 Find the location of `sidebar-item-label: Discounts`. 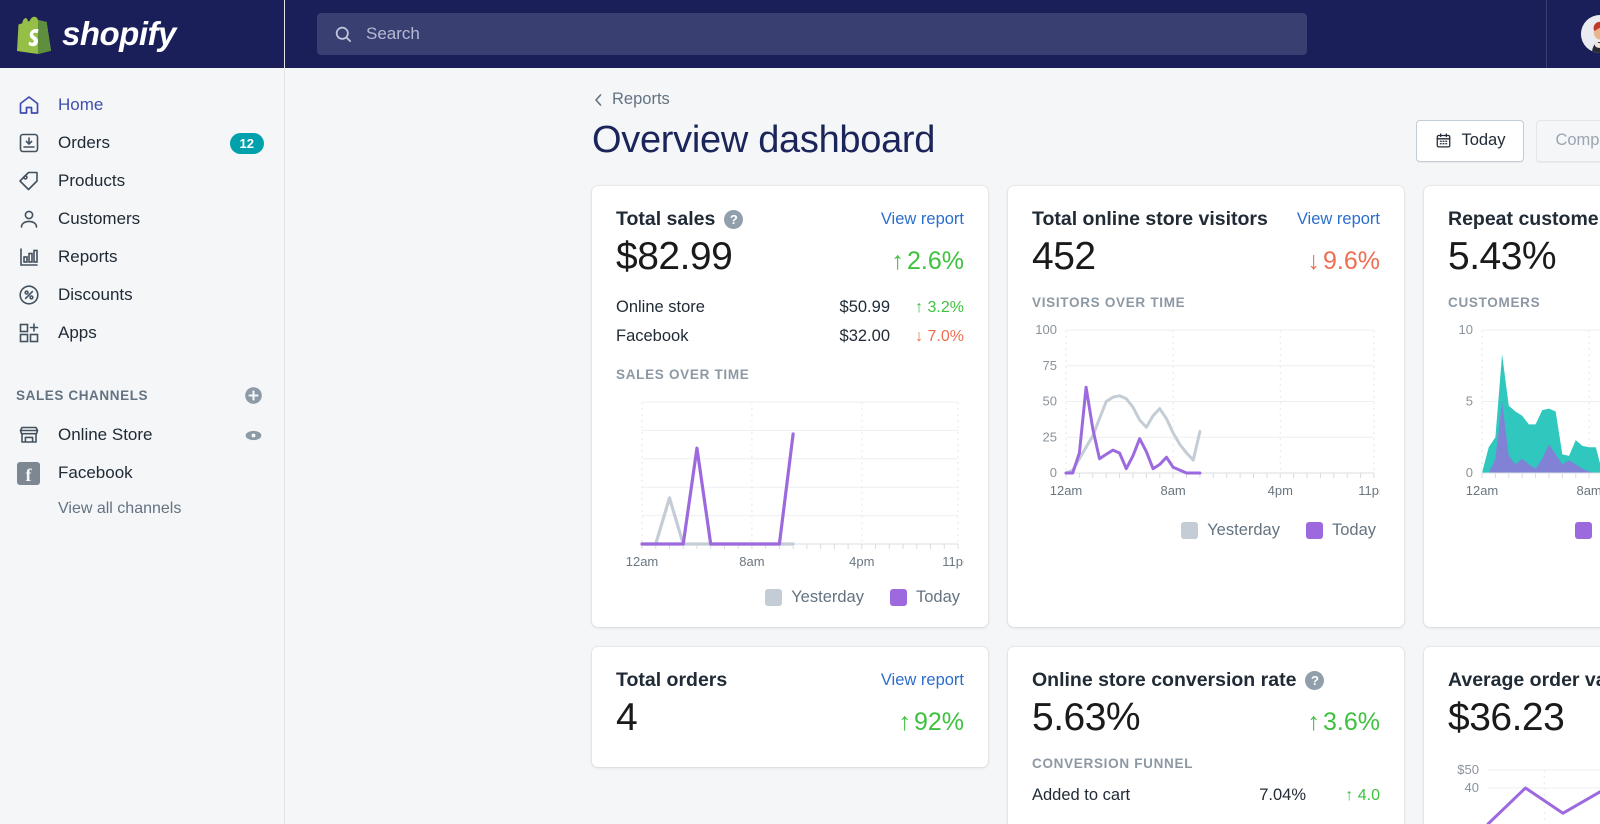

sidebar-item-label: Discounts is located at coordinates (95, 294).